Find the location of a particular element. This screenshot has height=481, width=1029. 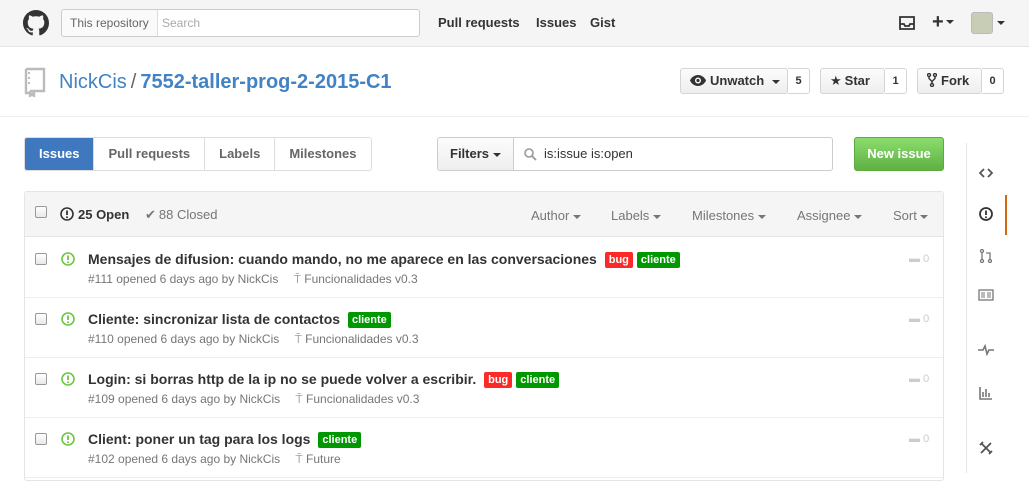

select-all-checkbox is located at coordinates (41, 212).